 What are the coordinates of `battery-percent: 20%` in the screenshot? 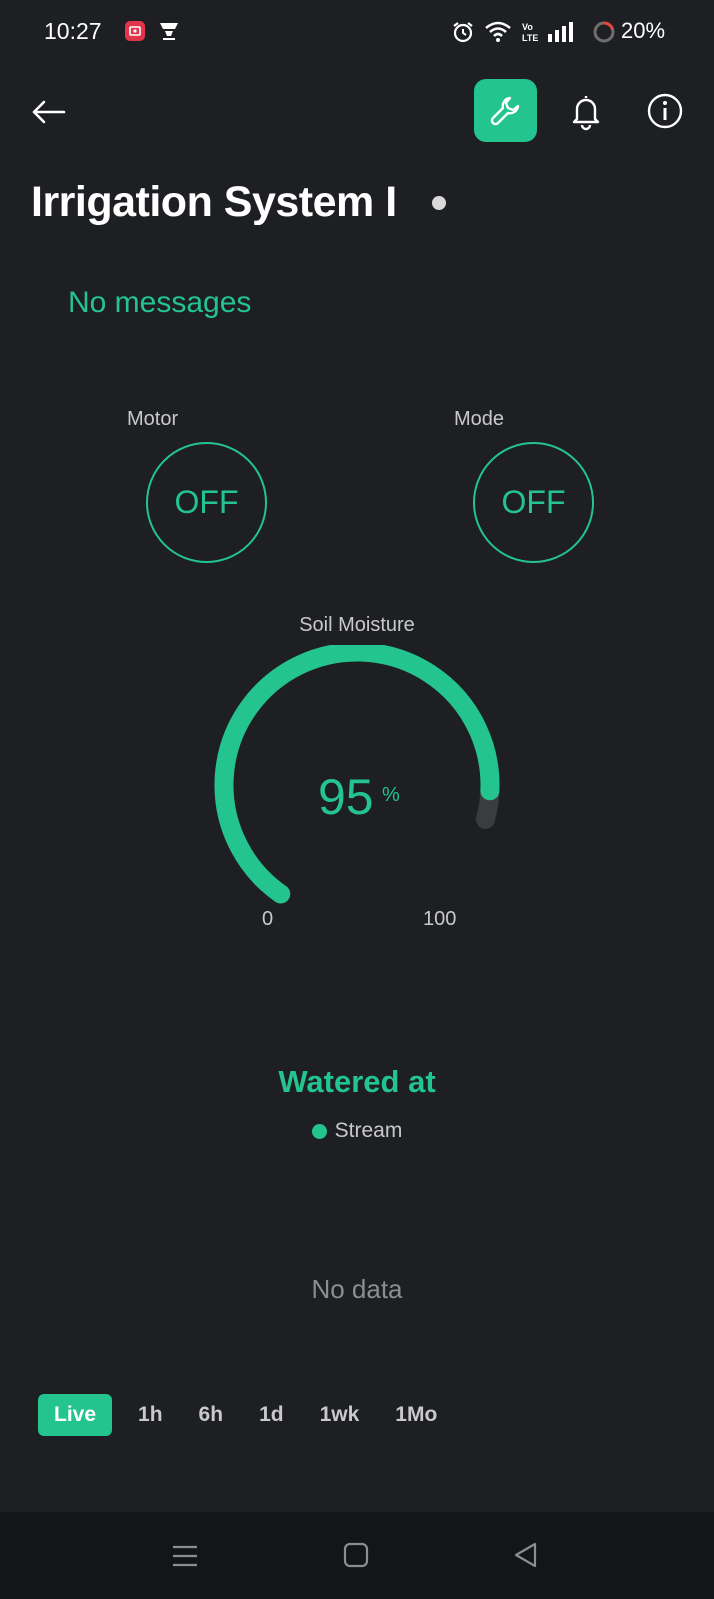 It's located at (643, 30).